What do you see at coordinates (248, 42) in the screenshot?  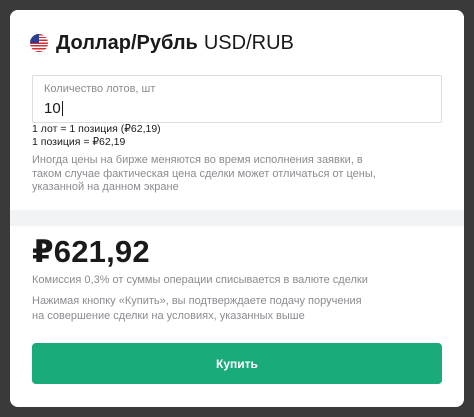 I see `instrument-ticker: USD/RUB` at bounding box center [248, 42].